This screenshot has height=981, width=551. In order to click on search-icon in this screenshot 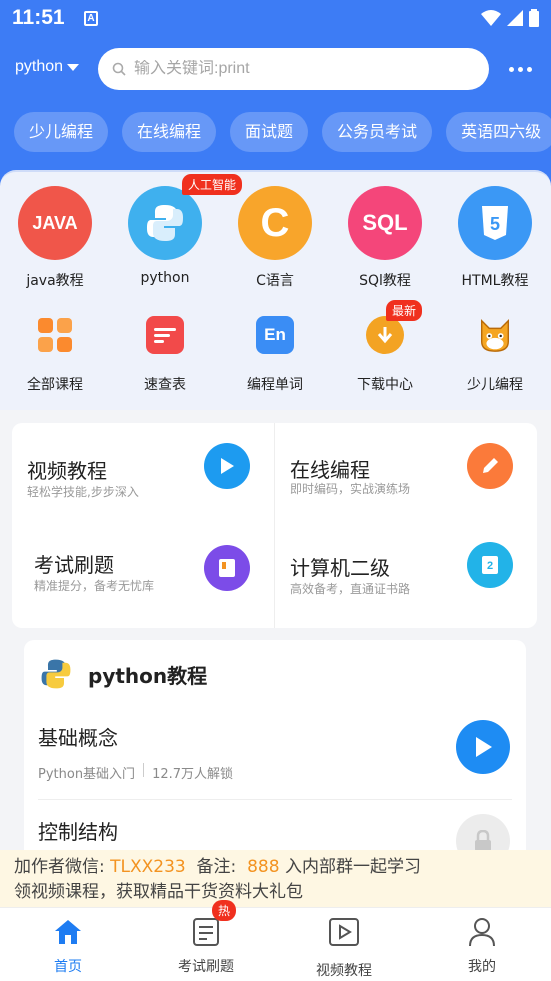, I will do `click(119, 69)`.